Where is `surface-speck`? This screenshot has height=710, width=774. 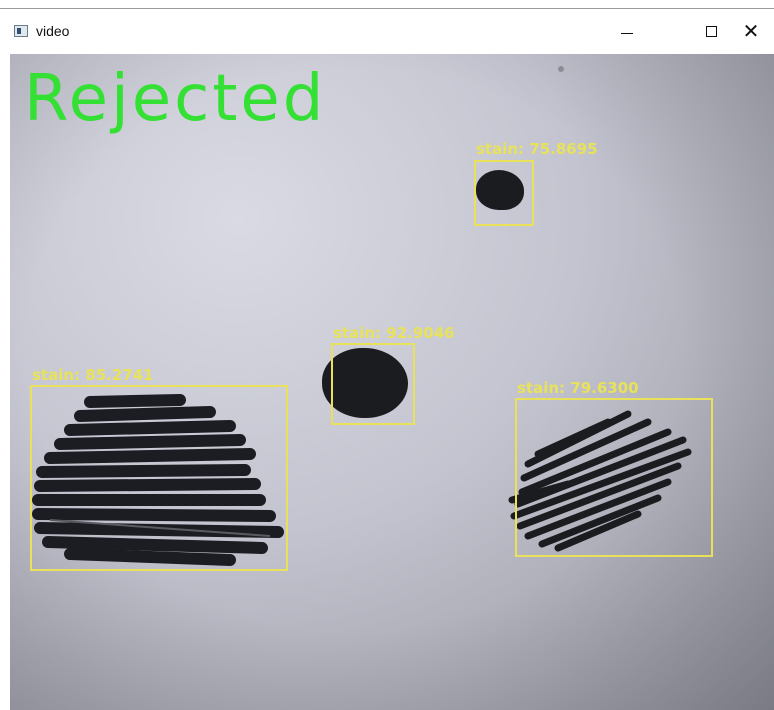 surface-speck is located at coordinates (561, 69).